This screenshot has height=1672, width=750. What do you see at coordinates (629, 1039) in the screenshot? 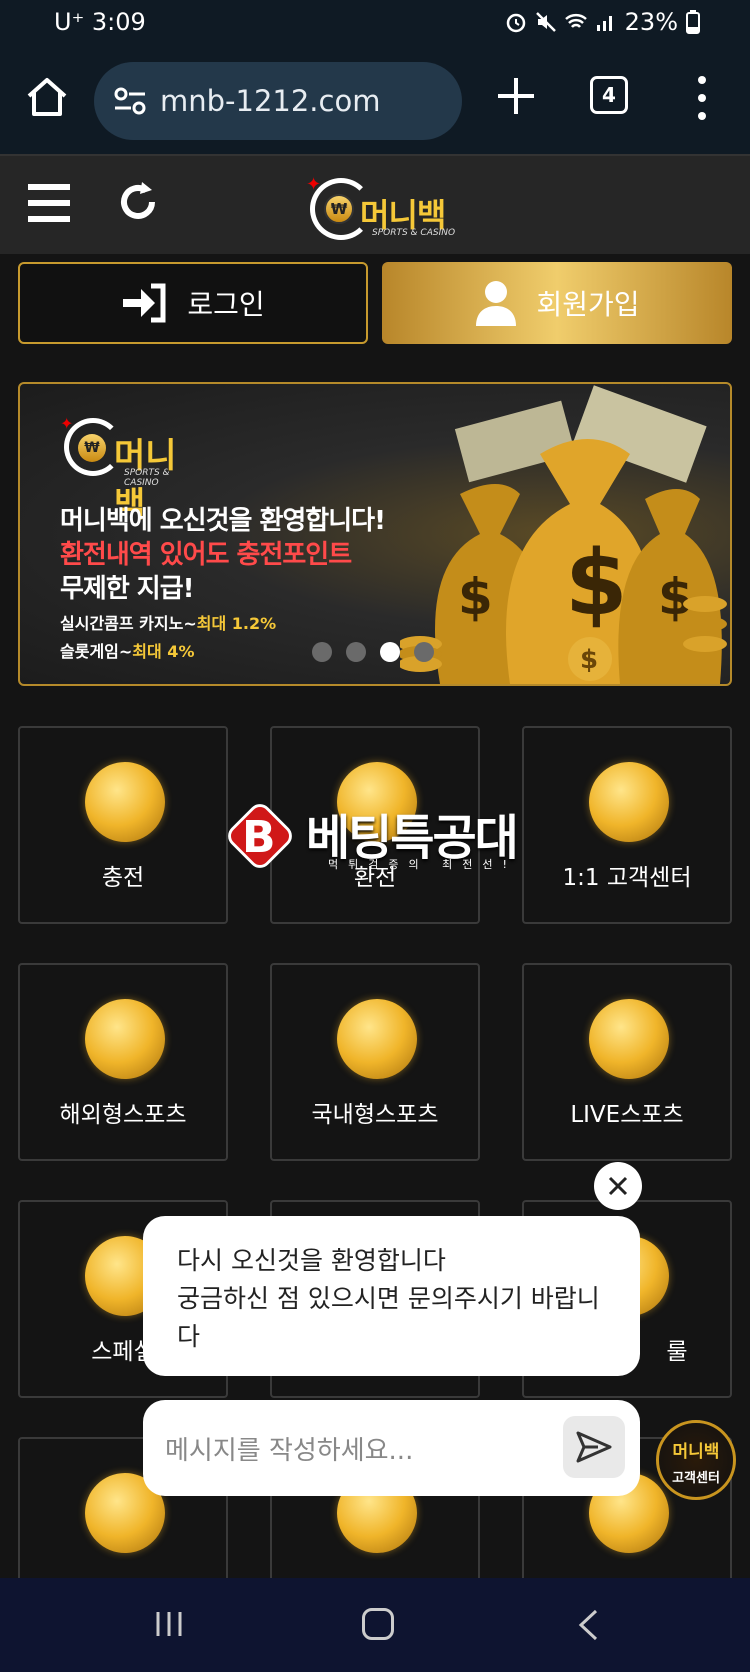
I see `live-bet-icon` at bounding box center [629, 1039].